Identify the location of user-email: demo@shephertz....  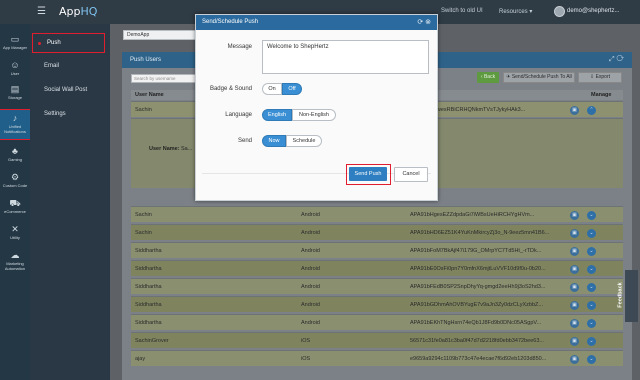
(593, 11).